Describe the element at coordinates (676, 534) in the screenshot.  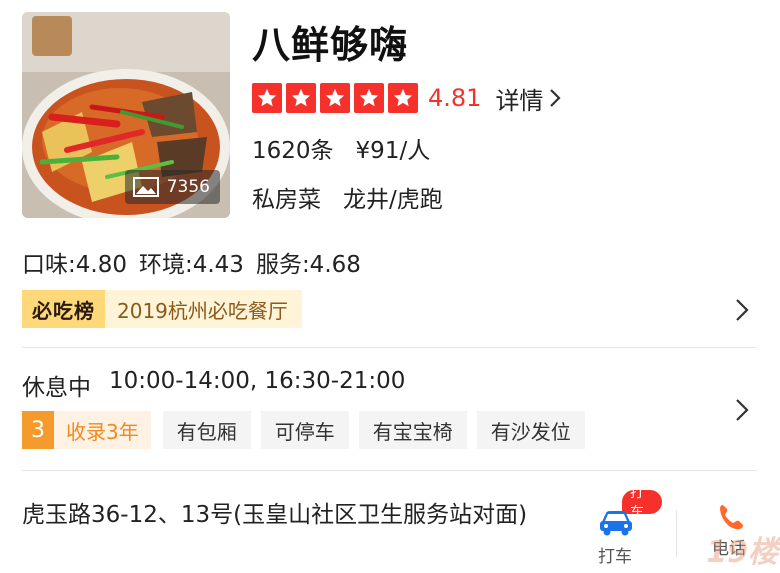
I see `action-separator` at that location.